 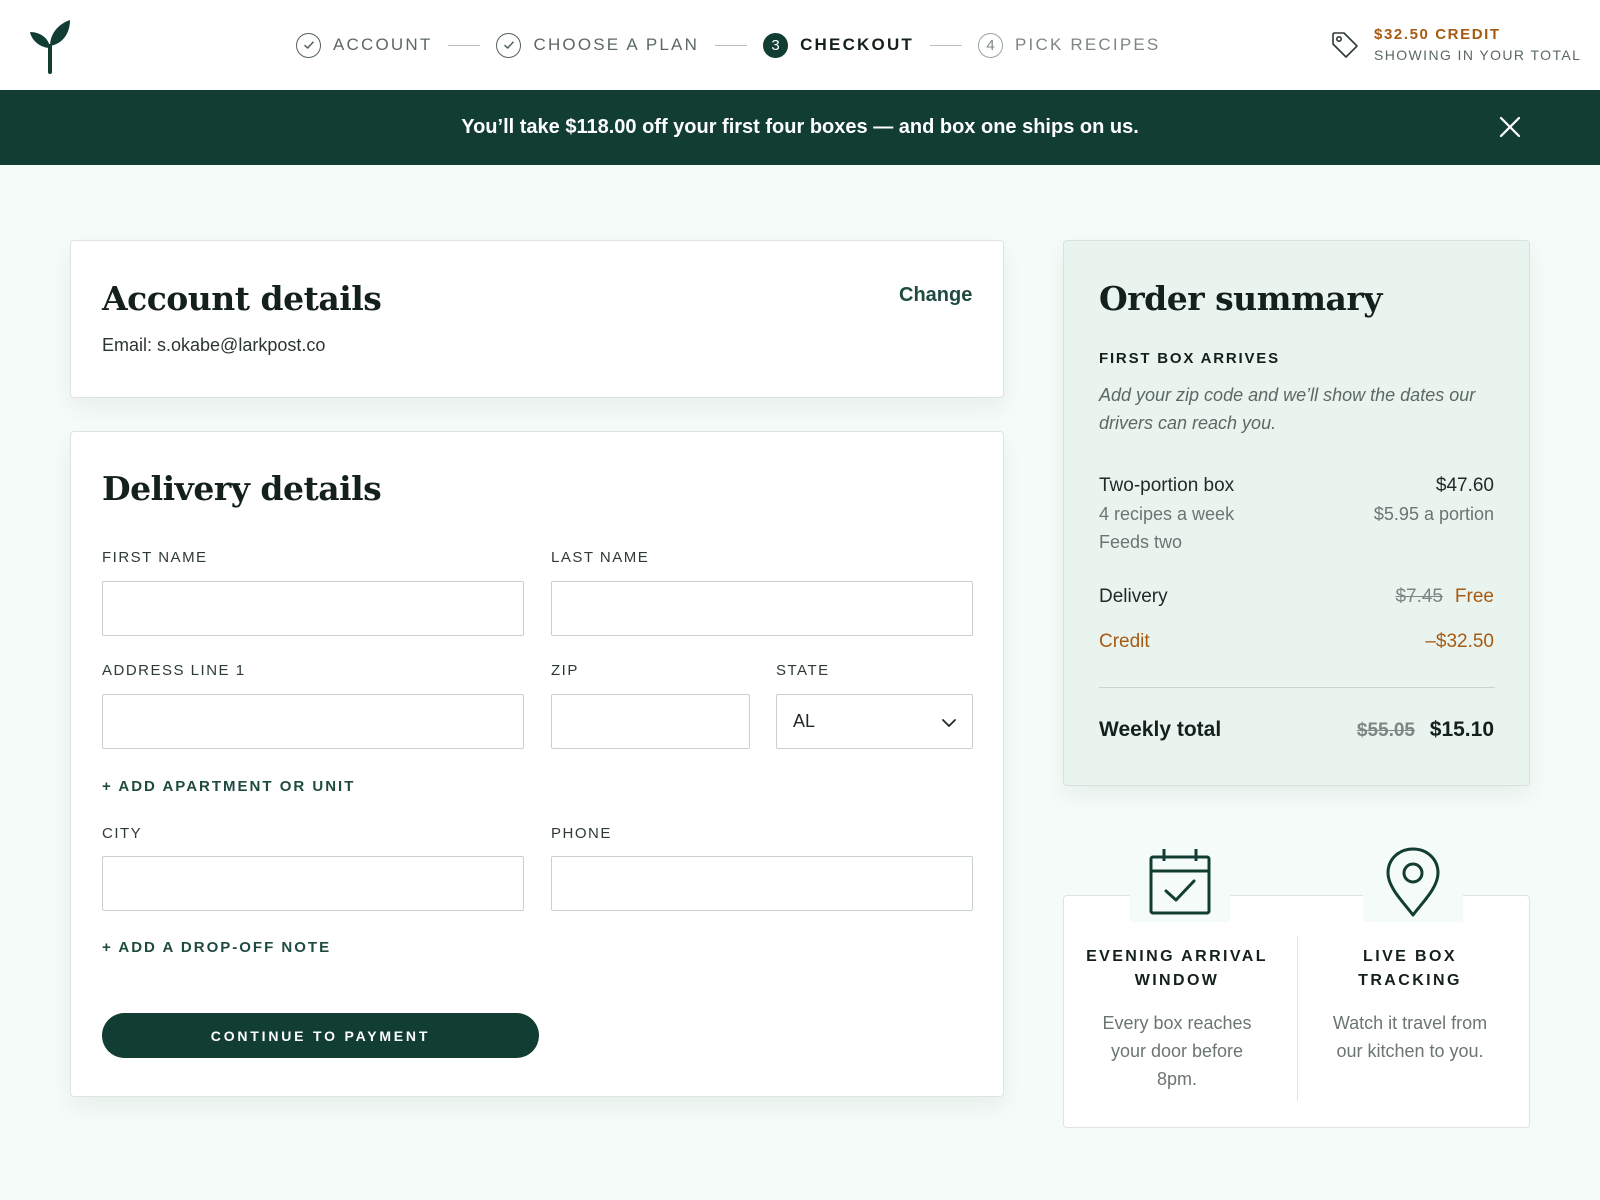 I want to click on feature-divider, so click(x=1297, y=1018).